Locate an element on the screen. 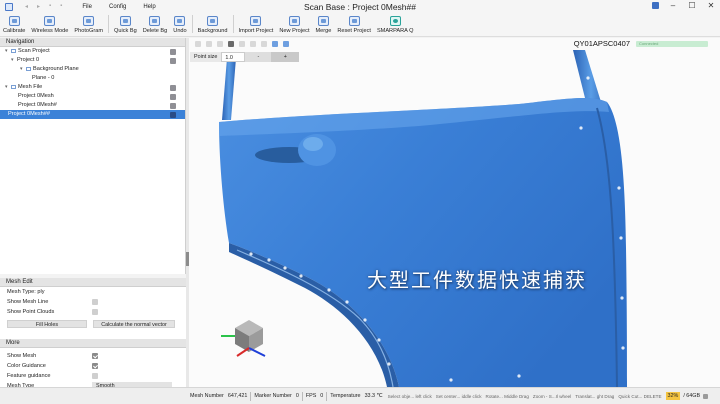 Image resolution: width=720 pixels, height=404 pixels. disk-used: 32% is located at coordinates (673, 396).